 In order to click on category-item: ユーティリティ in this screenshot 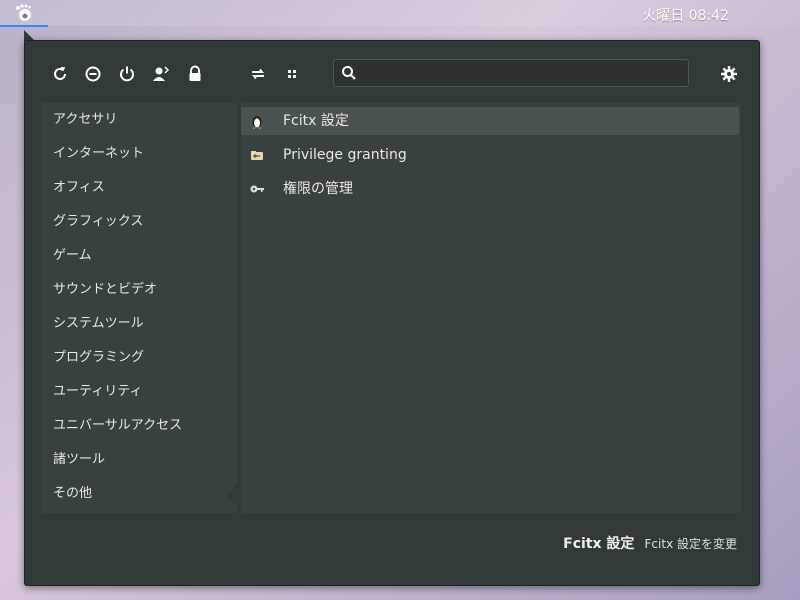, I will do `click(139, 392)`.